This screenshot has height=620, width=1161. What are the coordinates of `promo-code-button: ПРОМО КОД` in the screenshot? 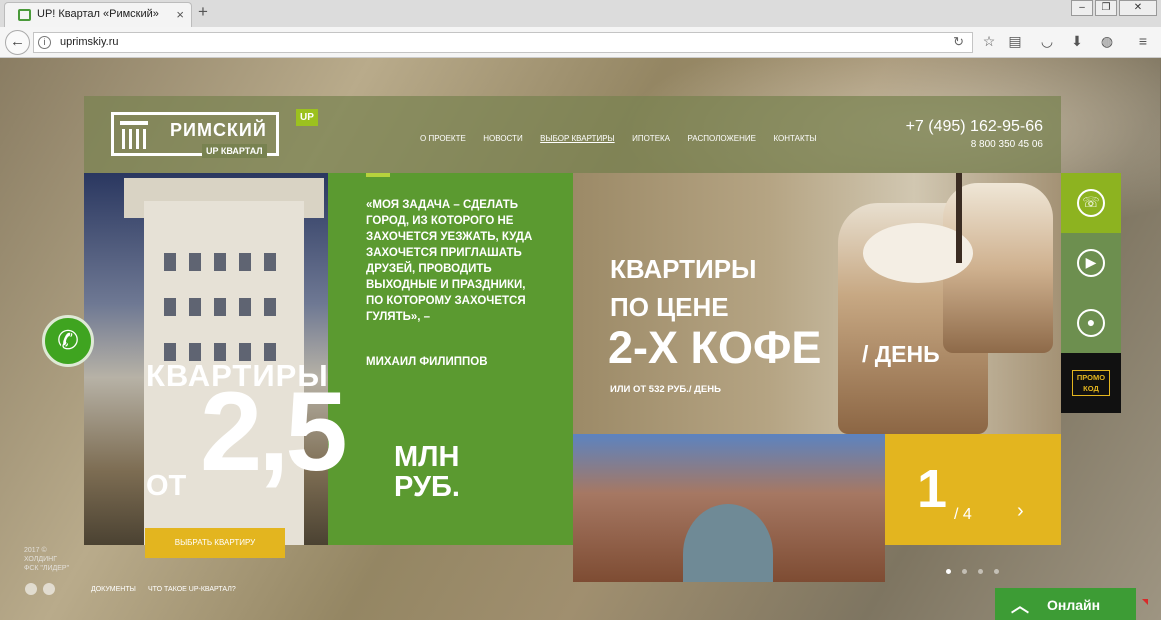 It's located at (1091, 383).